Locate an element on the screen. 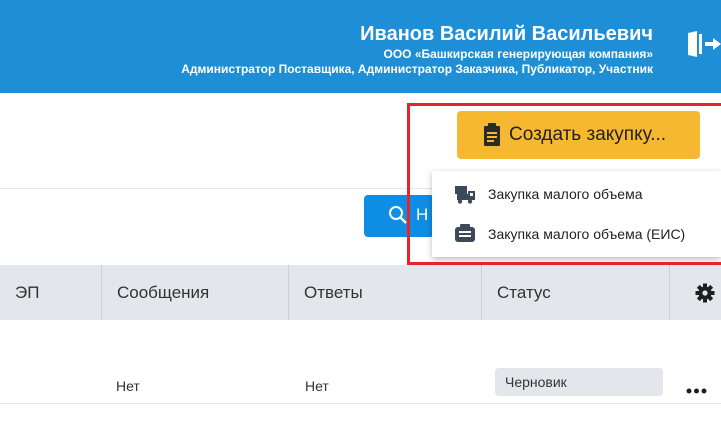 The height and width of the screenshot is (429, 721). truck-box-icon is located at coordinates (465, 195).